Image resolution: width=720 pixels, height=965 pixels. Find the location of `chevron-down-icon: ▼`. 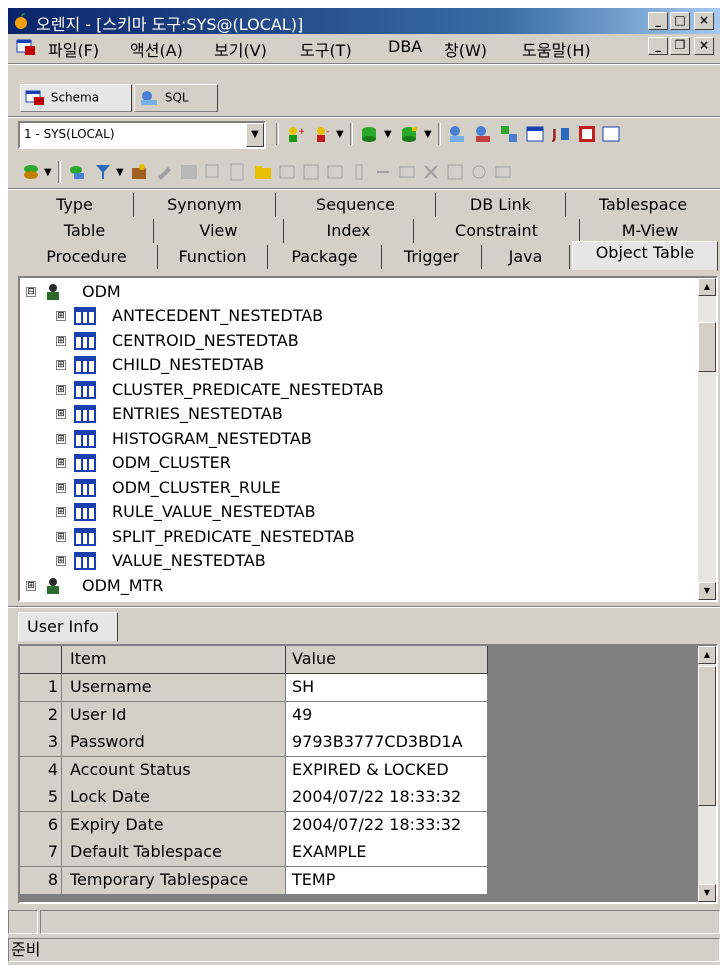

chevron-down-icon: ▼ is located at coordinates (255, 135).